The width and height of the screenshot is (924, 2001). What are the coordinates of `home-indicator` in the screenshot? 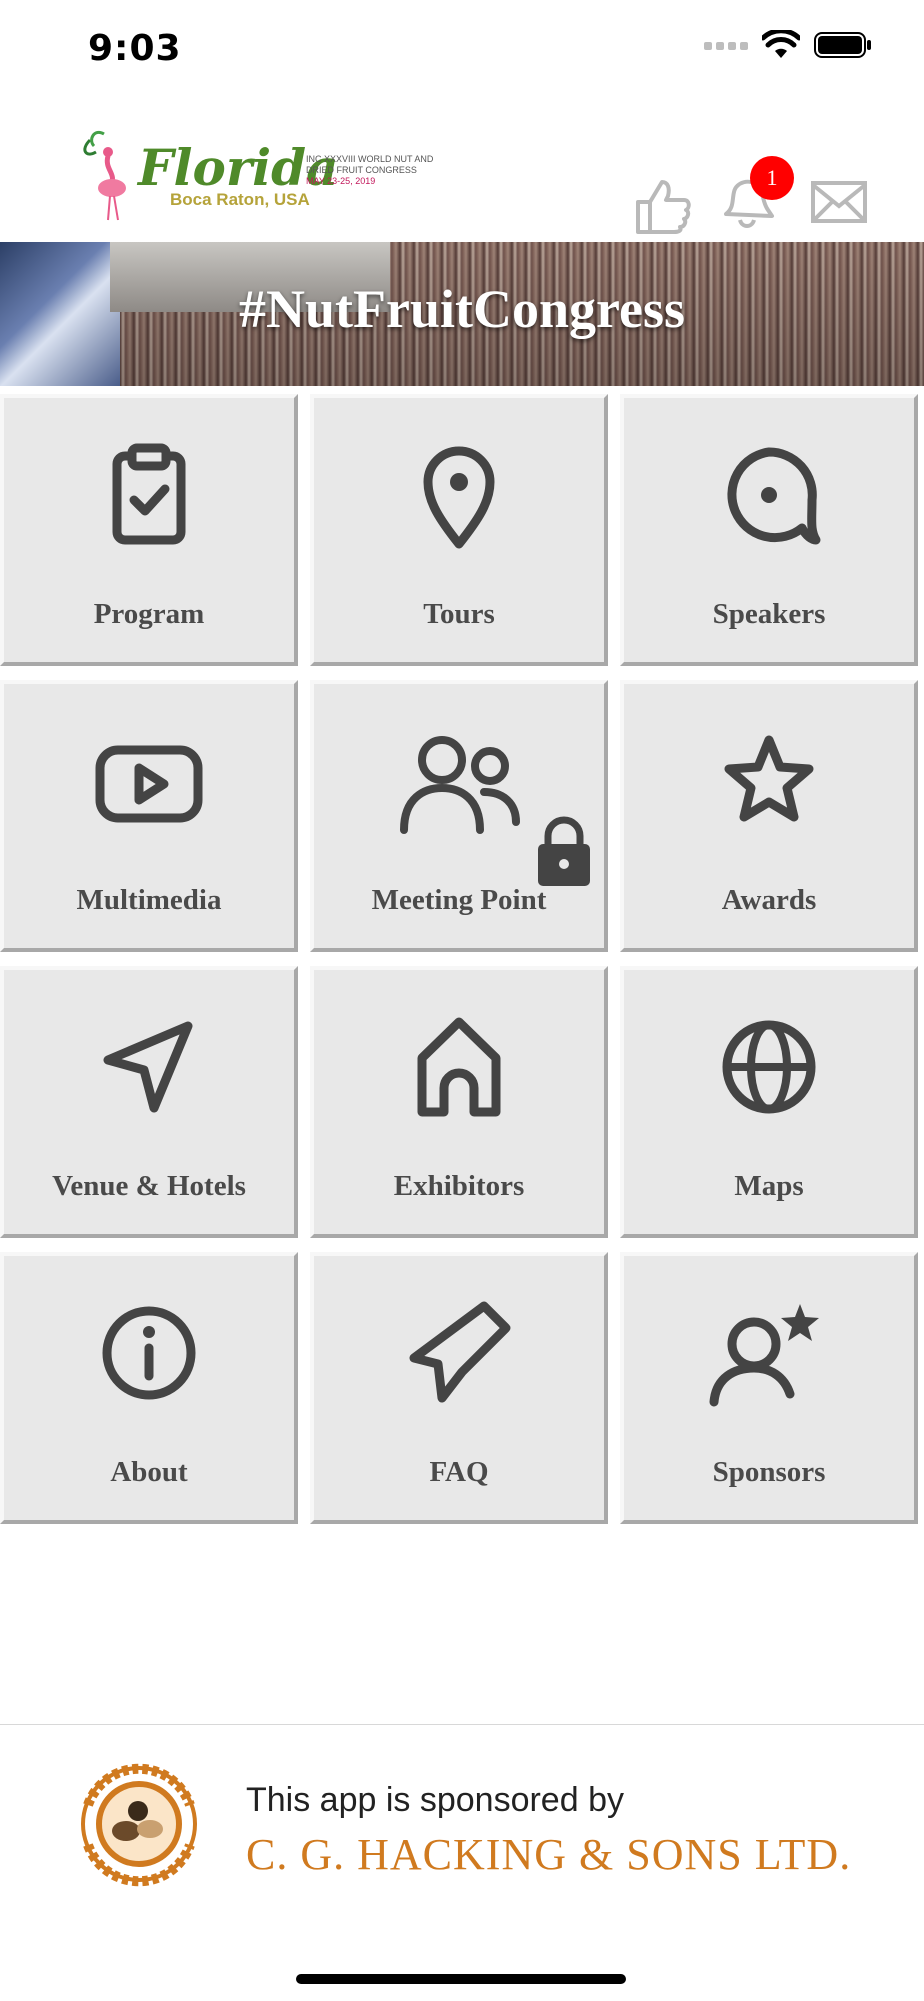 It's located at (461, 1979).